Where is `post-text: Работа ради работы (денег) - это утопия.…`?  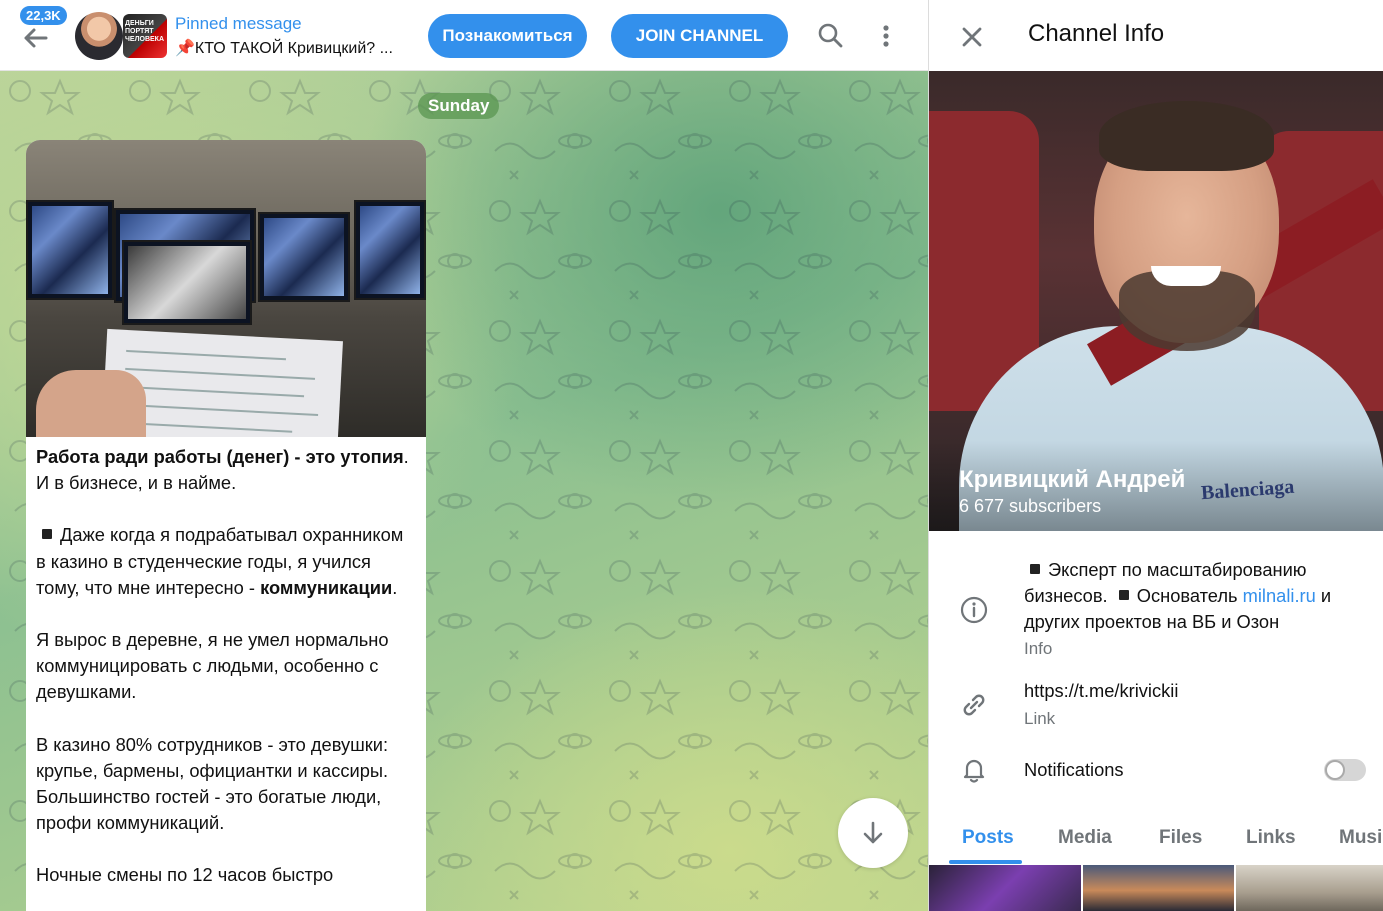 post-text: Работа ради работы (денег) - это утопия.… is located at coordinates (226, 663).